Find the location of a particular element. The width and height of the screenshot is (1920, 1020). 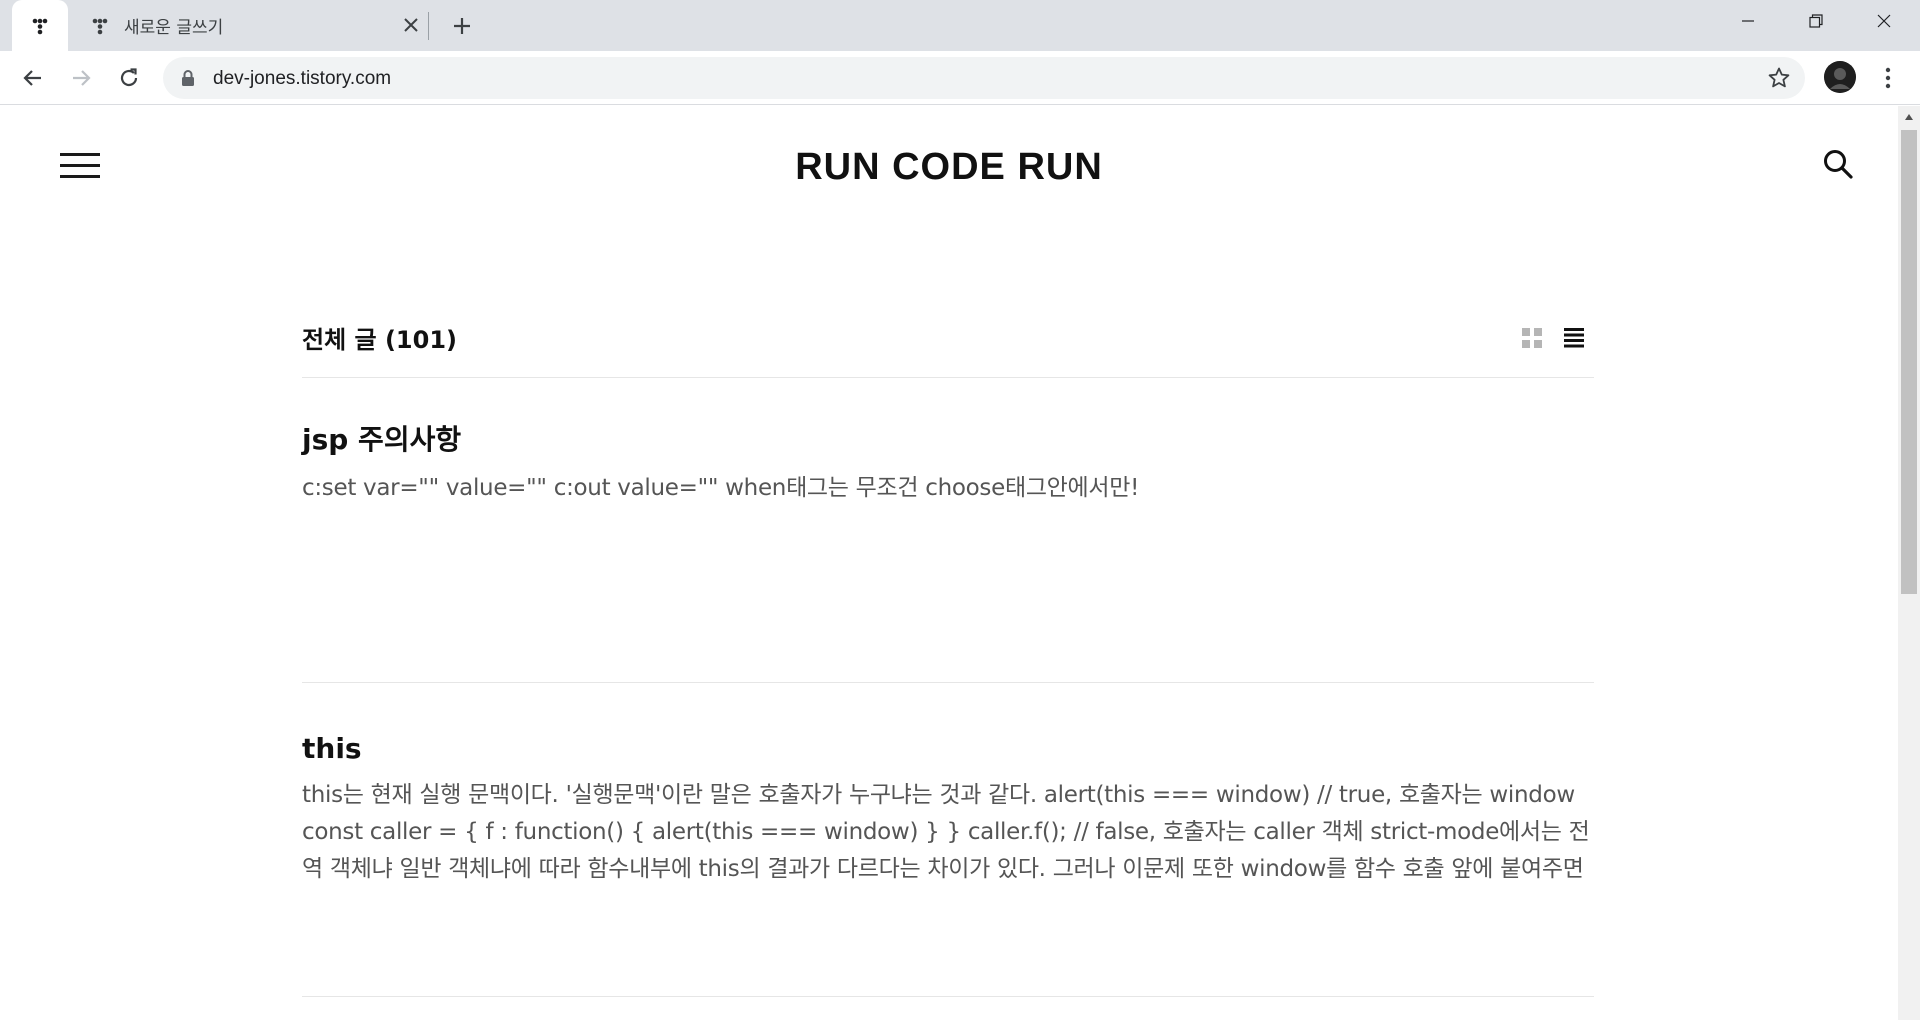

new-tab-button is located at coordinates (462, 26).